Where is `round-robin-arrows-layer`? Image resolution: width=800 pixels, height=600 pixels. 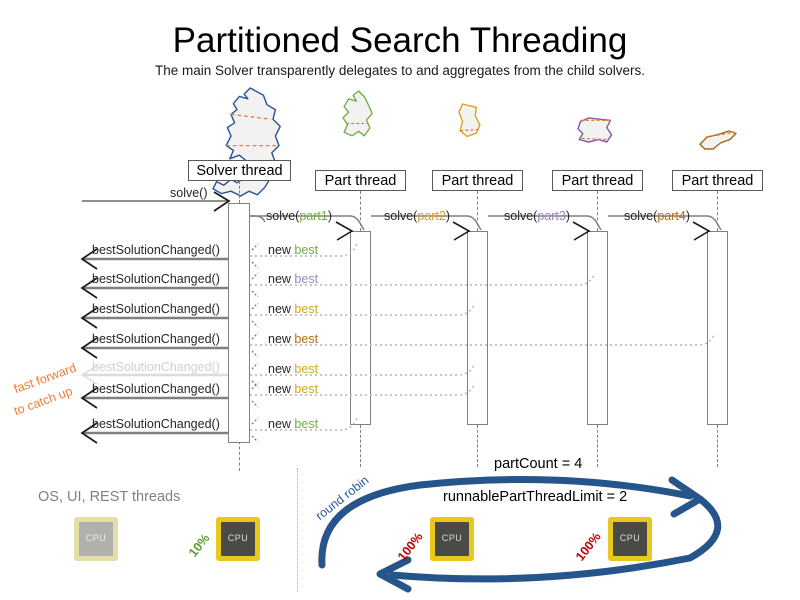
round-robin-arrows-layer is located at coordinates (520, 534).